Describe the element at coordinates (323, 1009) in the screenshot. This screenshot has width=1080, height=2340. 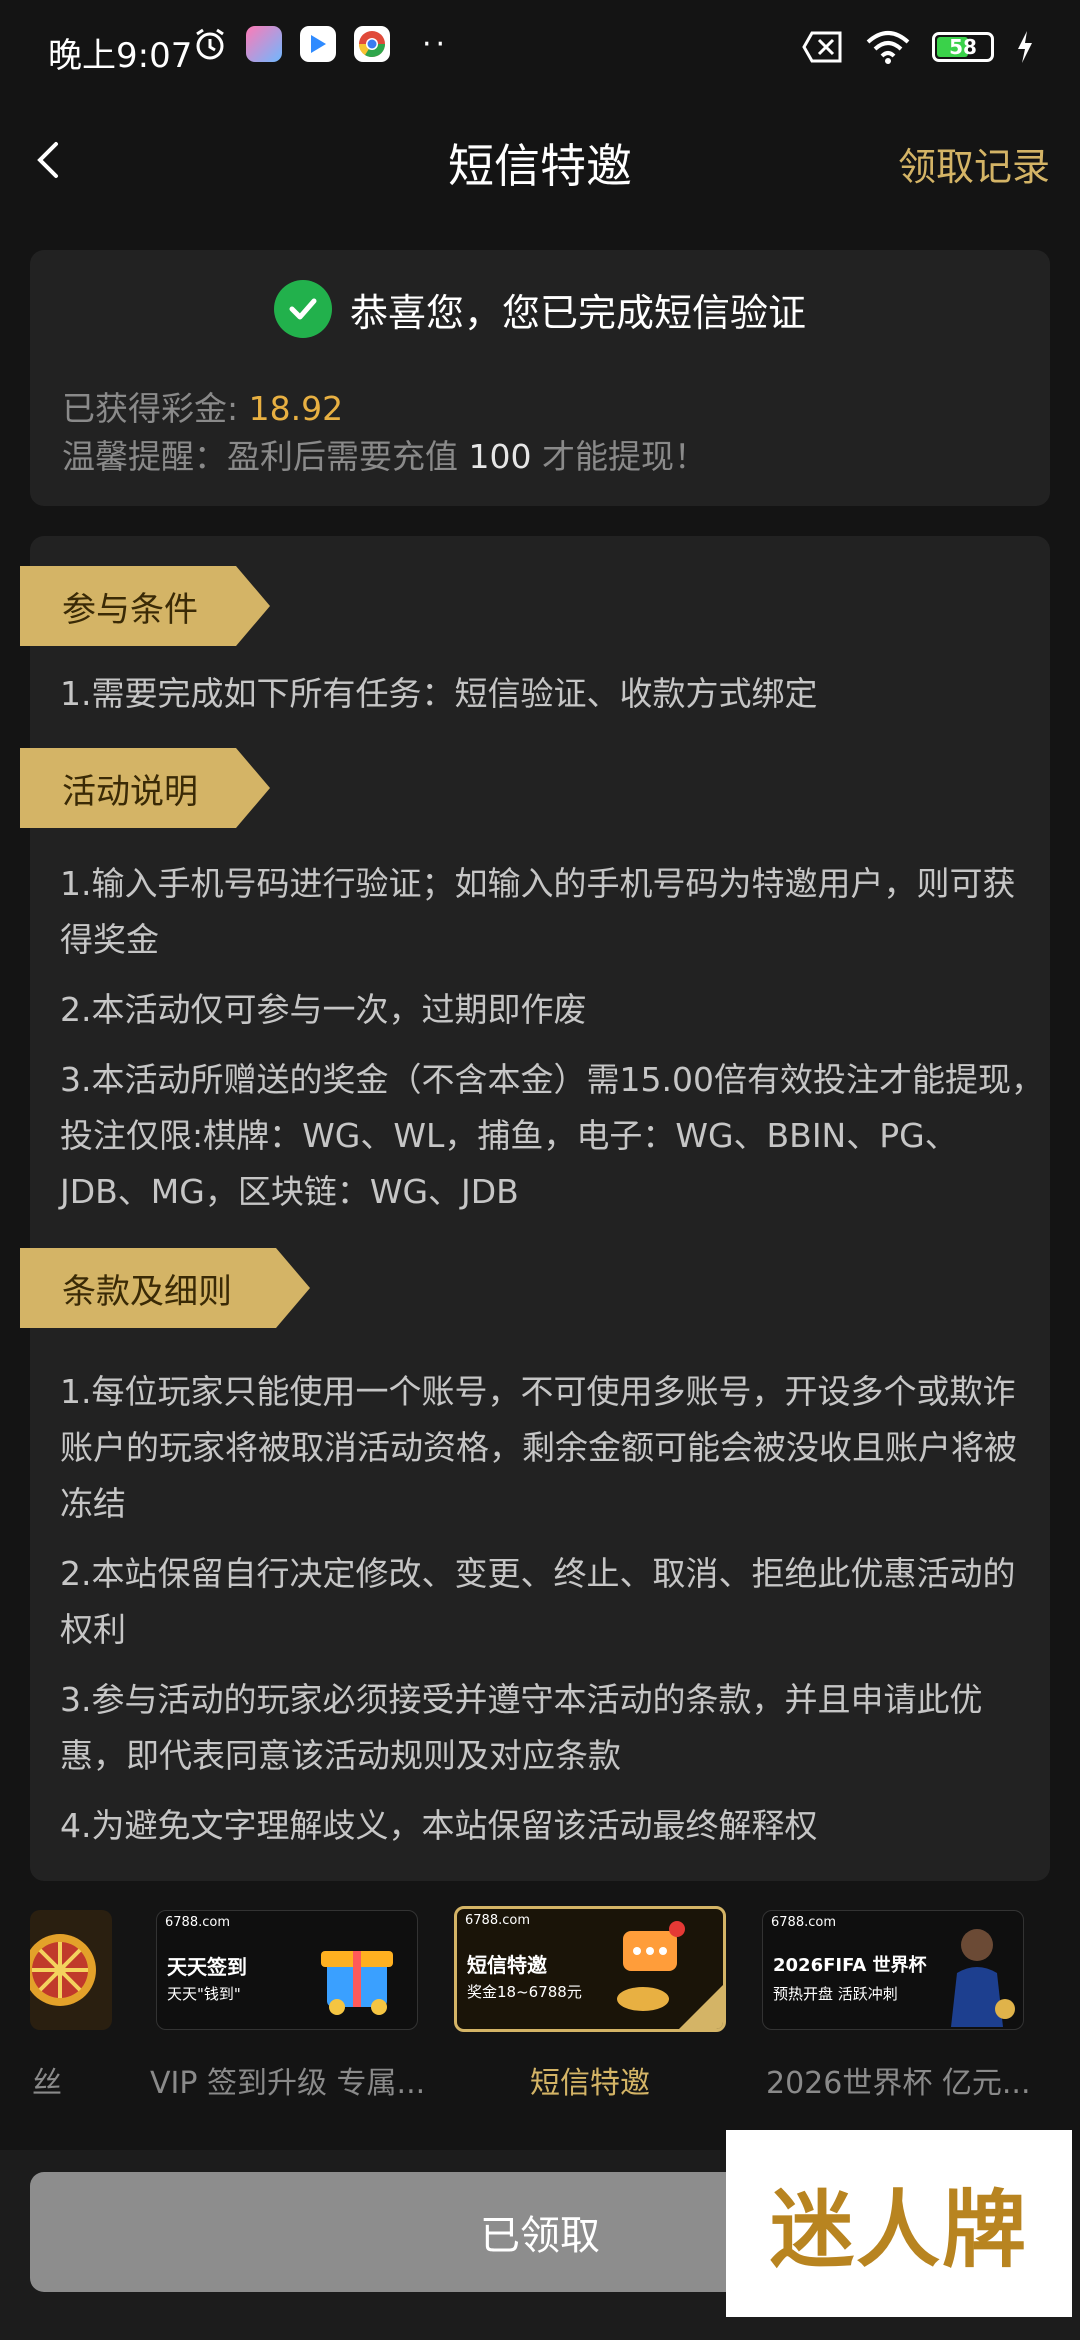
I see `description-item-2: 2.本活动仅可参与一次，过期即作废` at that location.